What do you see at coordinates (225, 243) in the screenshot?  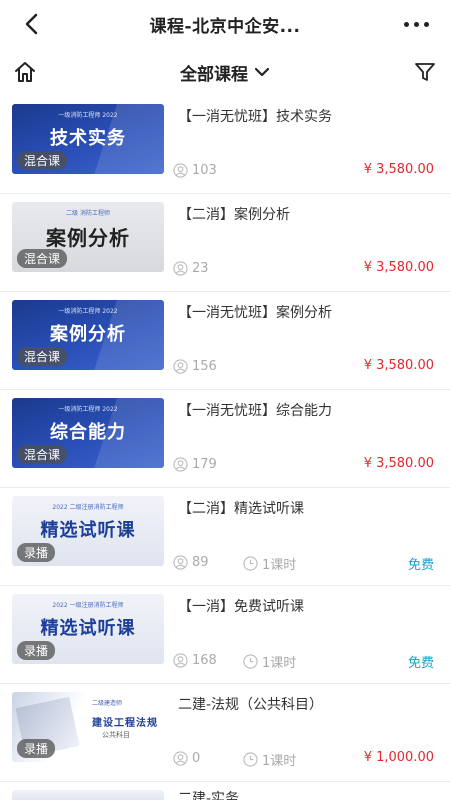 I see `course-item: 二级 消防工程师 案例分析 混合课 【二消】案例分析 23 ¥ 3,580.00` at bounding box center [225, 243].